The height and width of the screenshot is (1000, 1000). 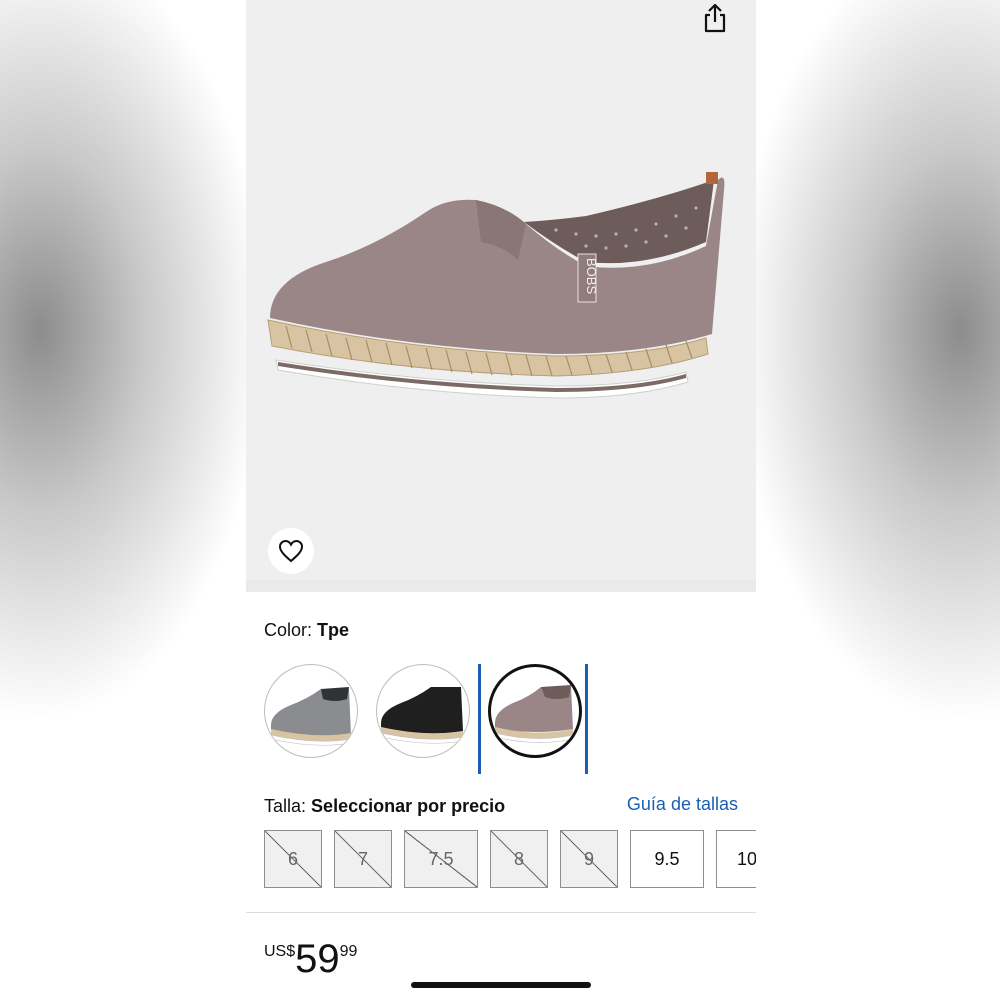 I want to click on svg-text: BOBS, so click(x=591, y=276).